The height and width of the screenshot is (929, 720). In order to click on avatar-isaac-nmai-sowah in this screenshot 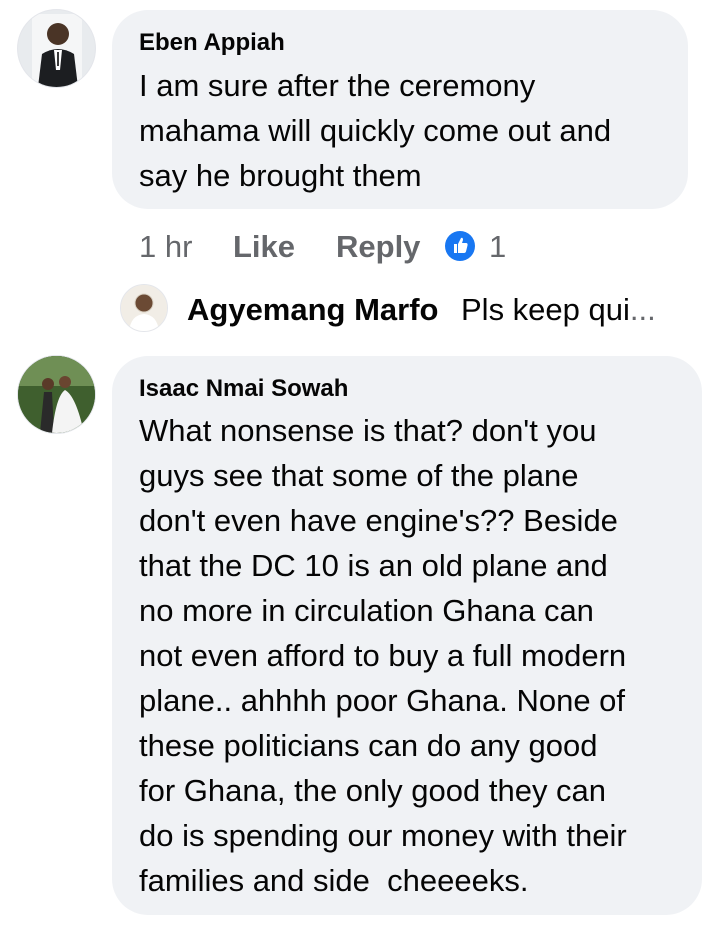, I will do `click(56, 394)`.